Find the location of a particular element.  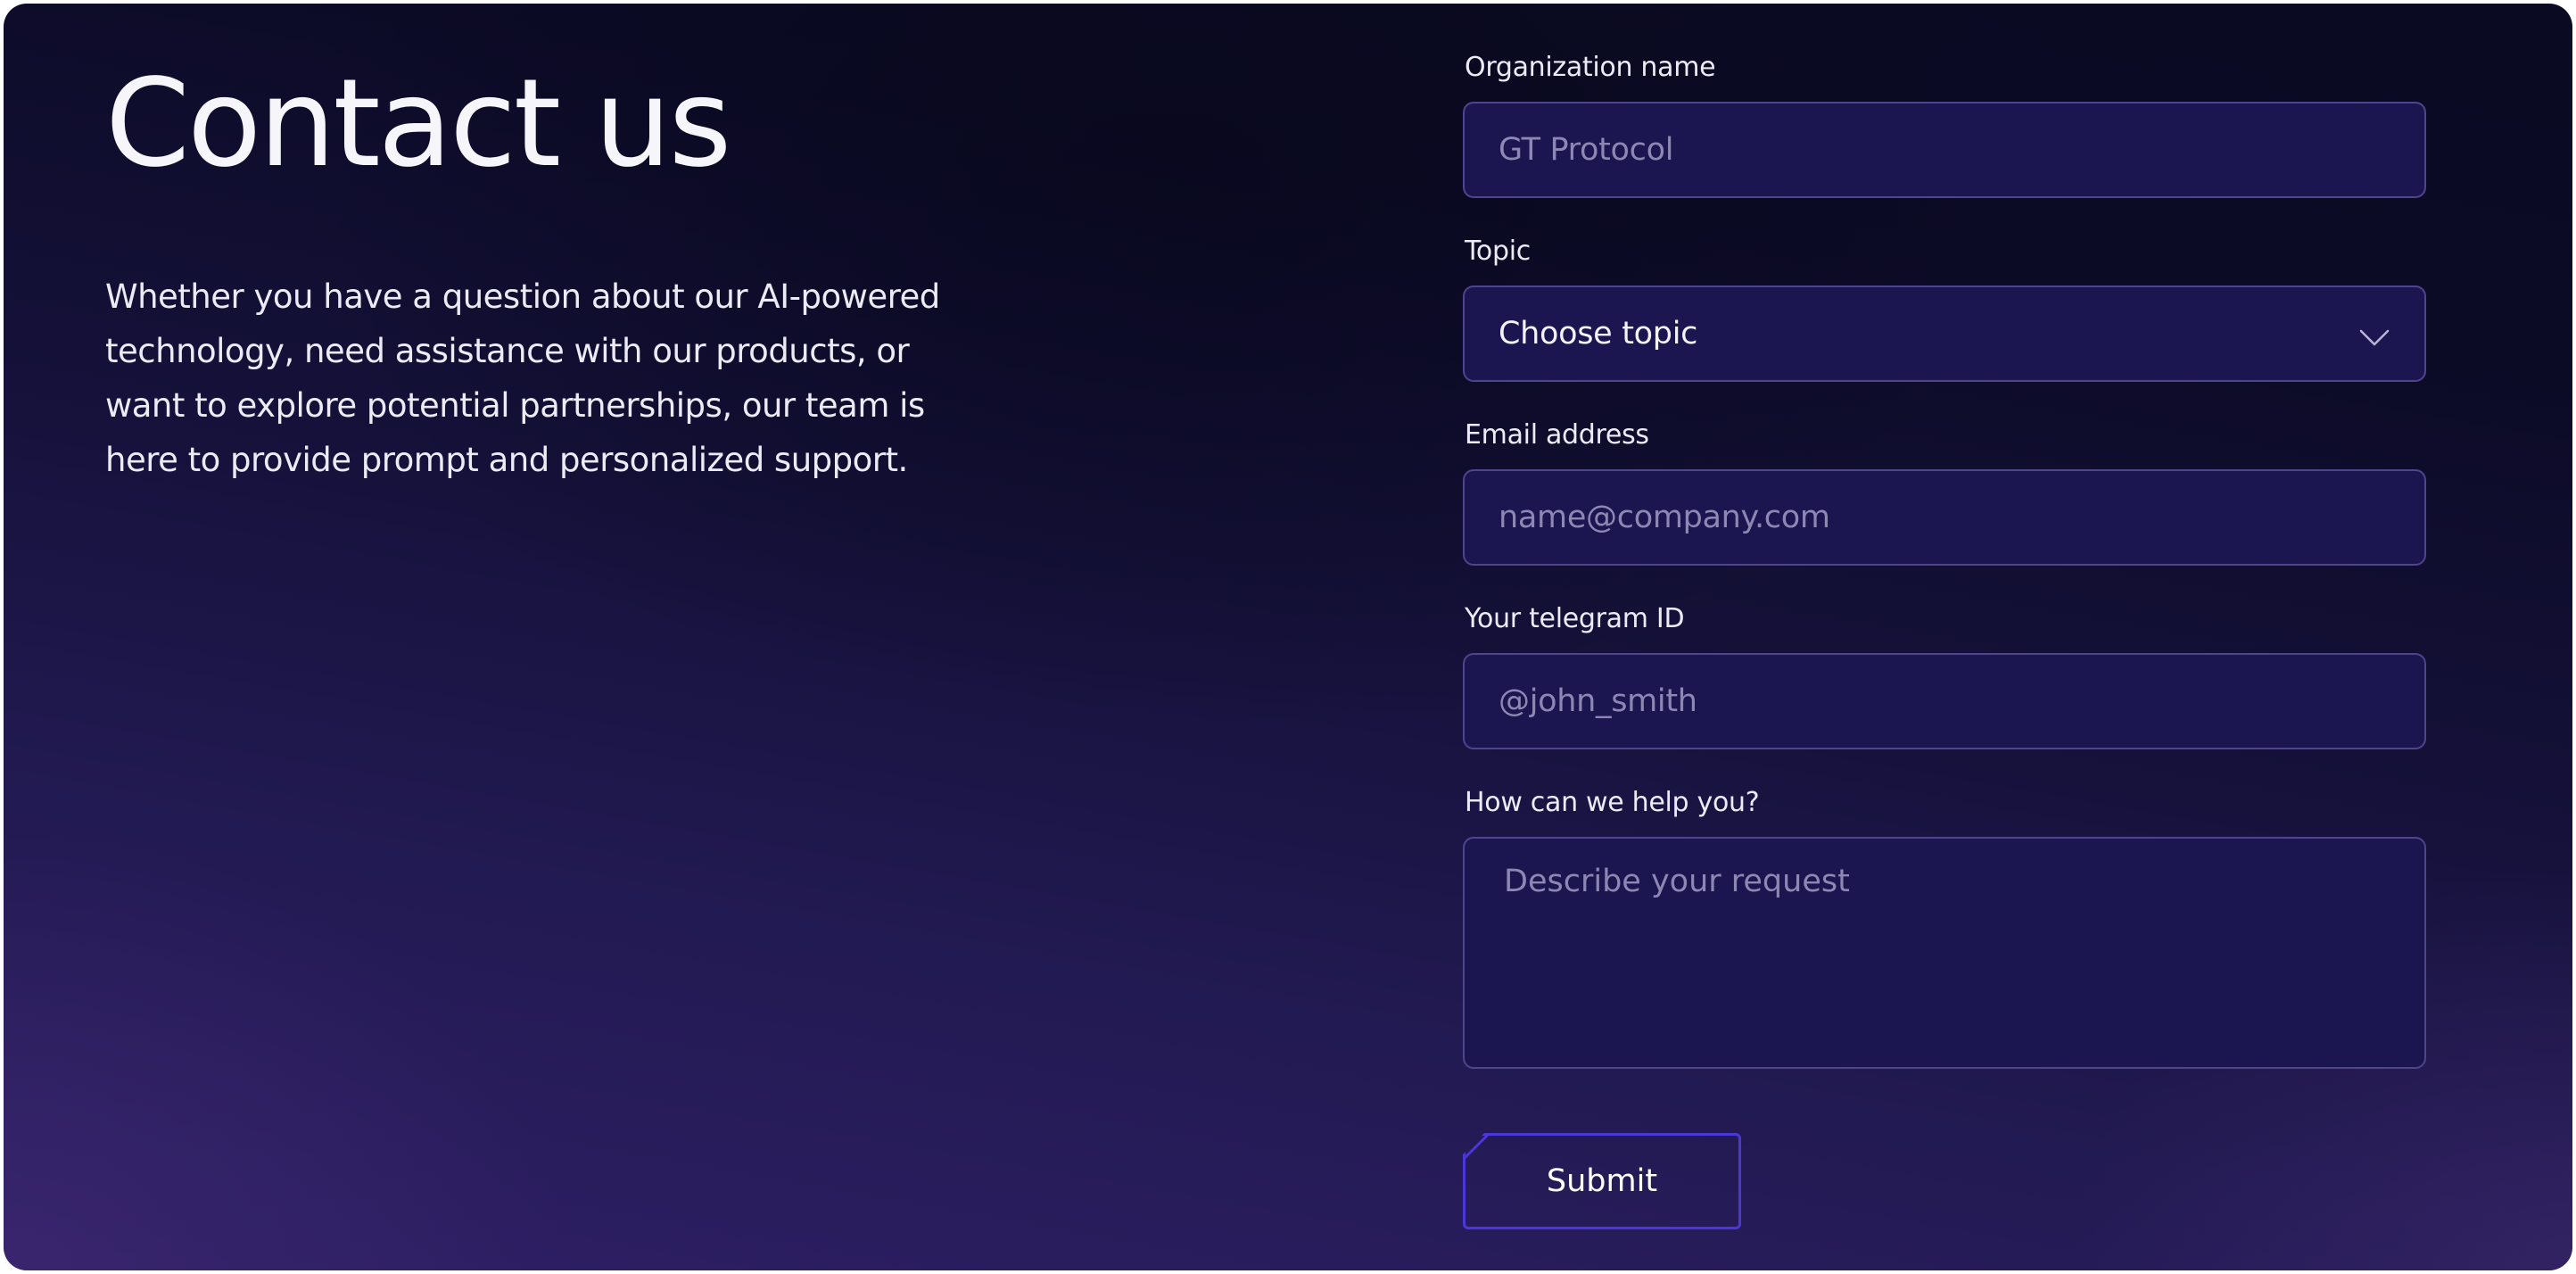

organization-label: Organization name is located at coordinates (1590, 67).